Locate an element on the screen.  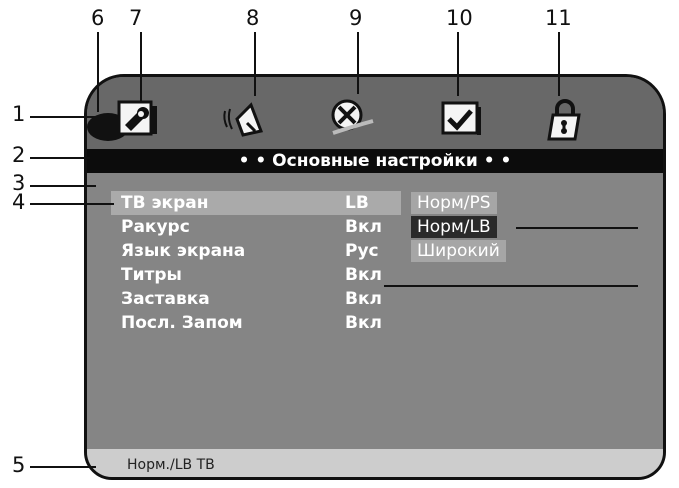
menu-title: • • Основные настройки • • is located at coordinates (375, 161).